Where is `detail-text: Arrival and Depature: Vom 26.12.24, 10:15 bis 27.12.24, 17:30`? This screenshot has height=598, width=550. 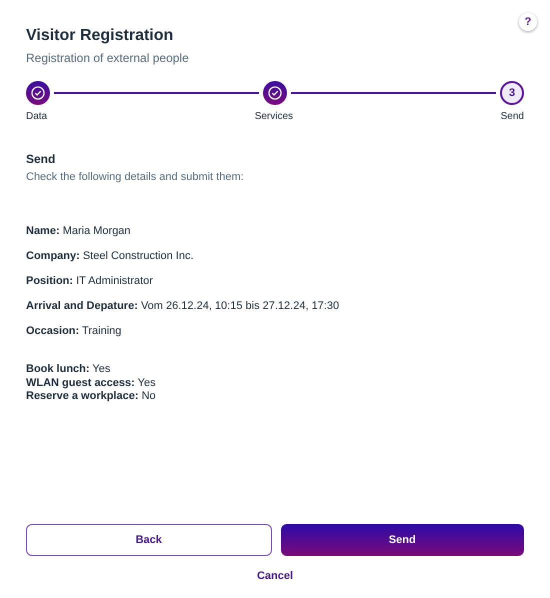
detail-text: Arrival and Depature: Vom 26.12.24, 10:15 bis 27.12.24, 17:30 is located at coordinates (183, 306).